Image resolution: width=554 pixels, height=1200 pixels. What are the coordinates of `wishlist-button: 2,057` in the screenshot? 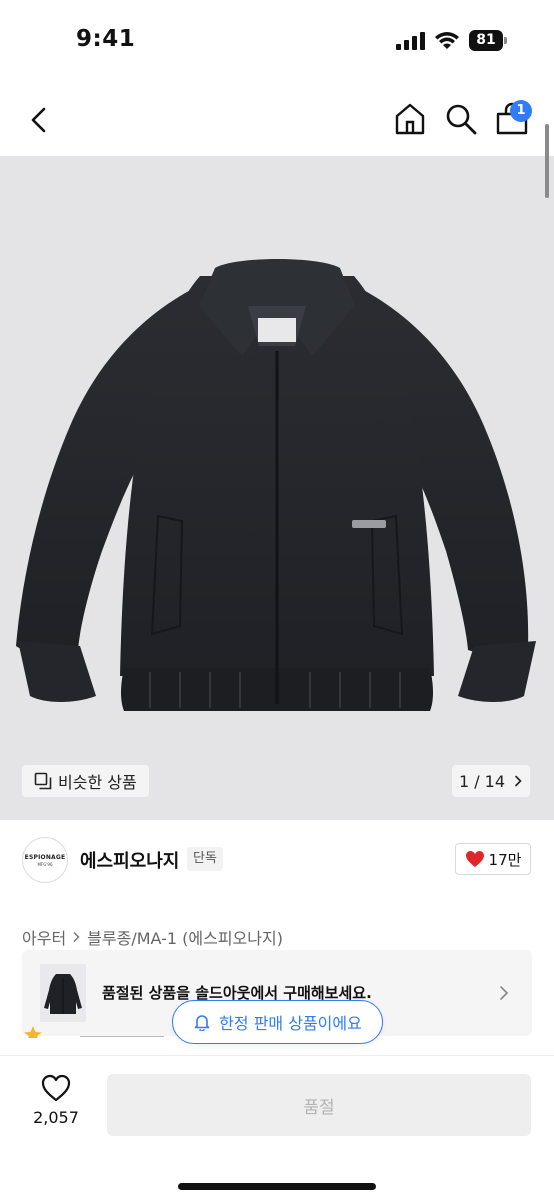 It's located at (56, 1105).